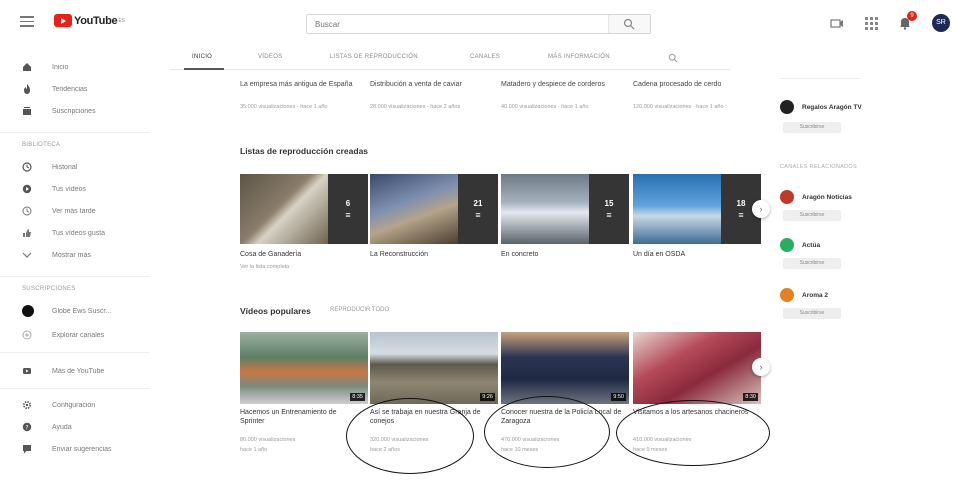 This screenshot has width=964, height=480. Describe the element at coordinates (82, 67) in the screenshot. I see `sidebar-item-home: Inicio` at that location.